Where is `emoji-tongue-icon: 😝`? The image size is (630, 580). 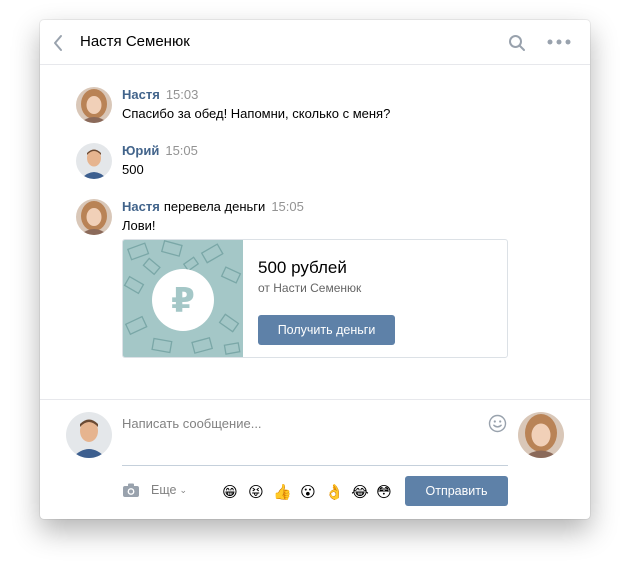
emoji-tongue-icon: 😝 is located at coordinates (256, 492).